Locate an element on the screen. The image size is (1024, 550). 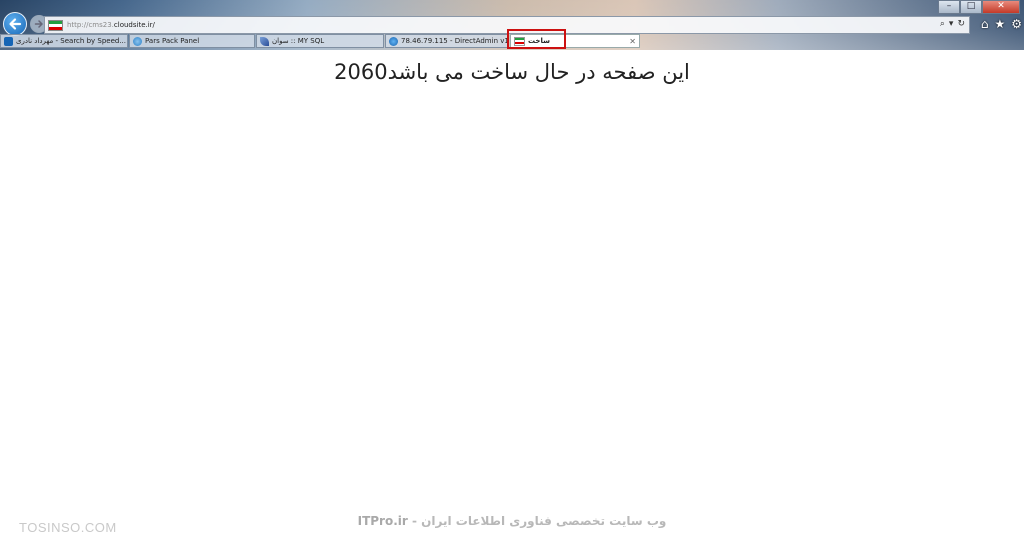
refresh-icon: ↻ is located at coordinates (961, 24).